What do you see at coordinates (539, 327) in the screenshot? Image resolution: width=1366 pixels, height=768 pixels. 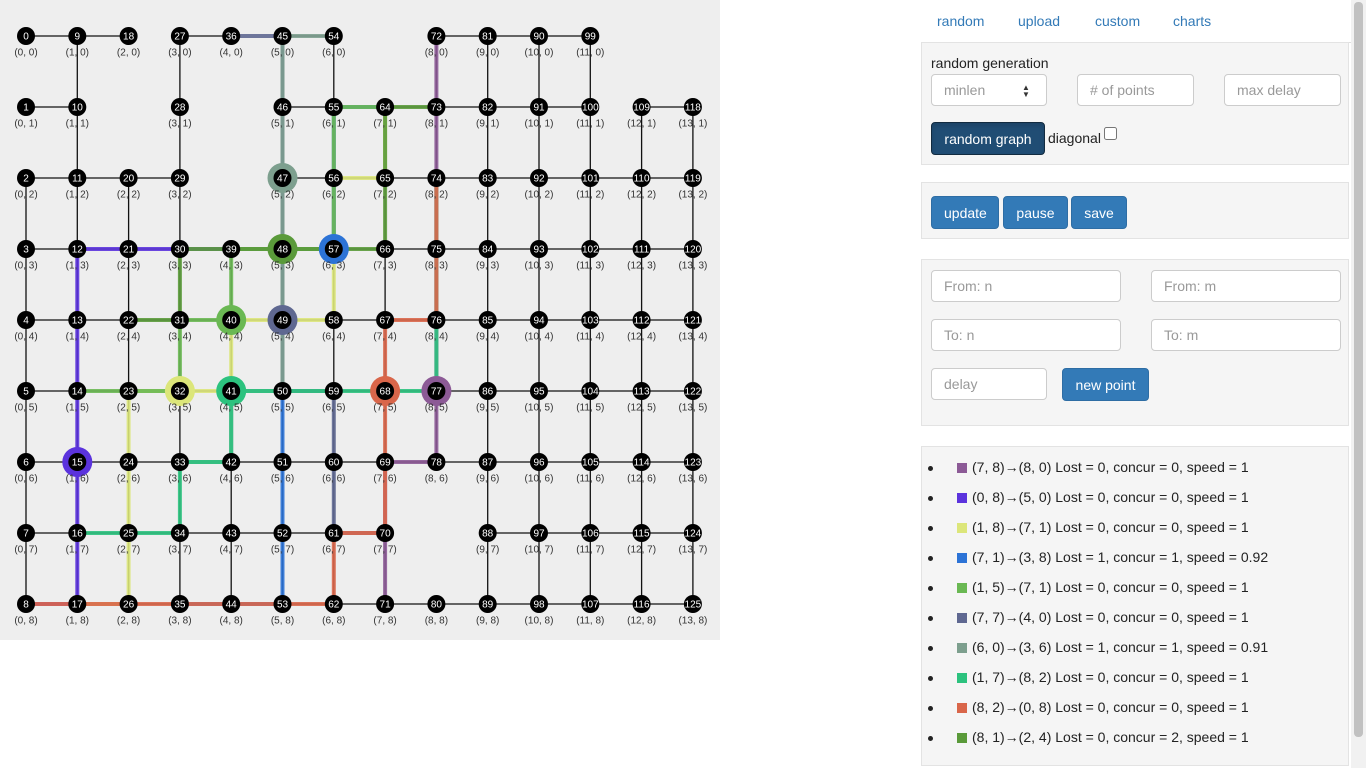 I see `graph-node: 94 (10, 4)` at bounding box center [539, 327].